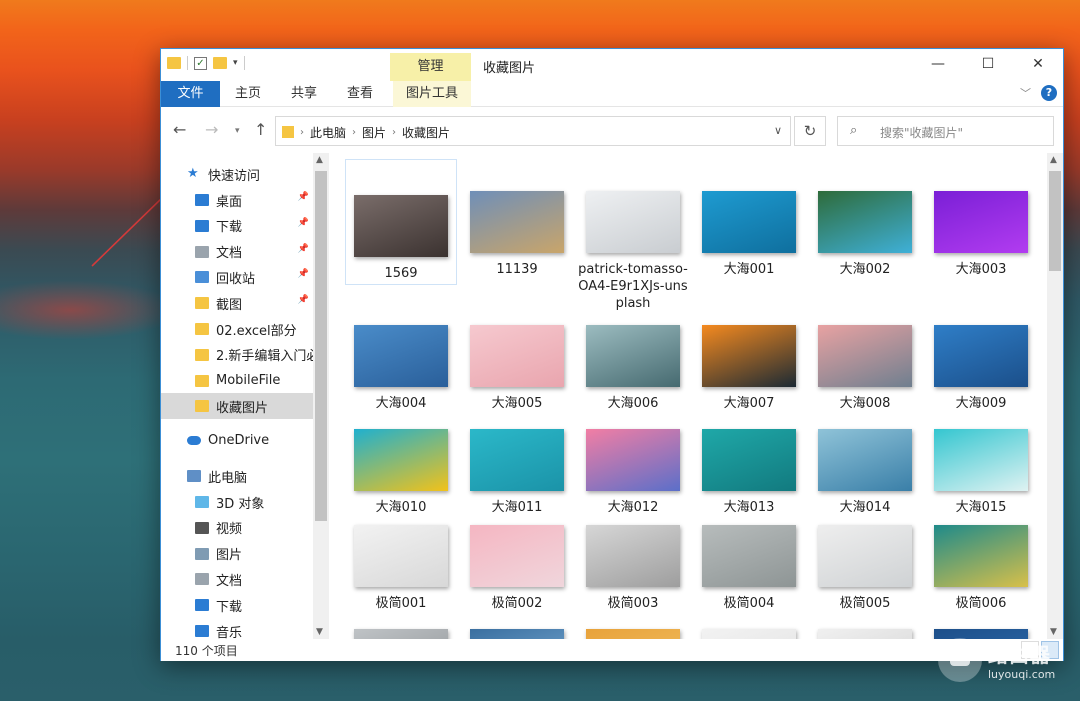 The image size is (1080, 701). Describe the element at coordinates (258, 476) in the screenshot. I see `sidebar-item-this-pc: 此电脑` at that location.